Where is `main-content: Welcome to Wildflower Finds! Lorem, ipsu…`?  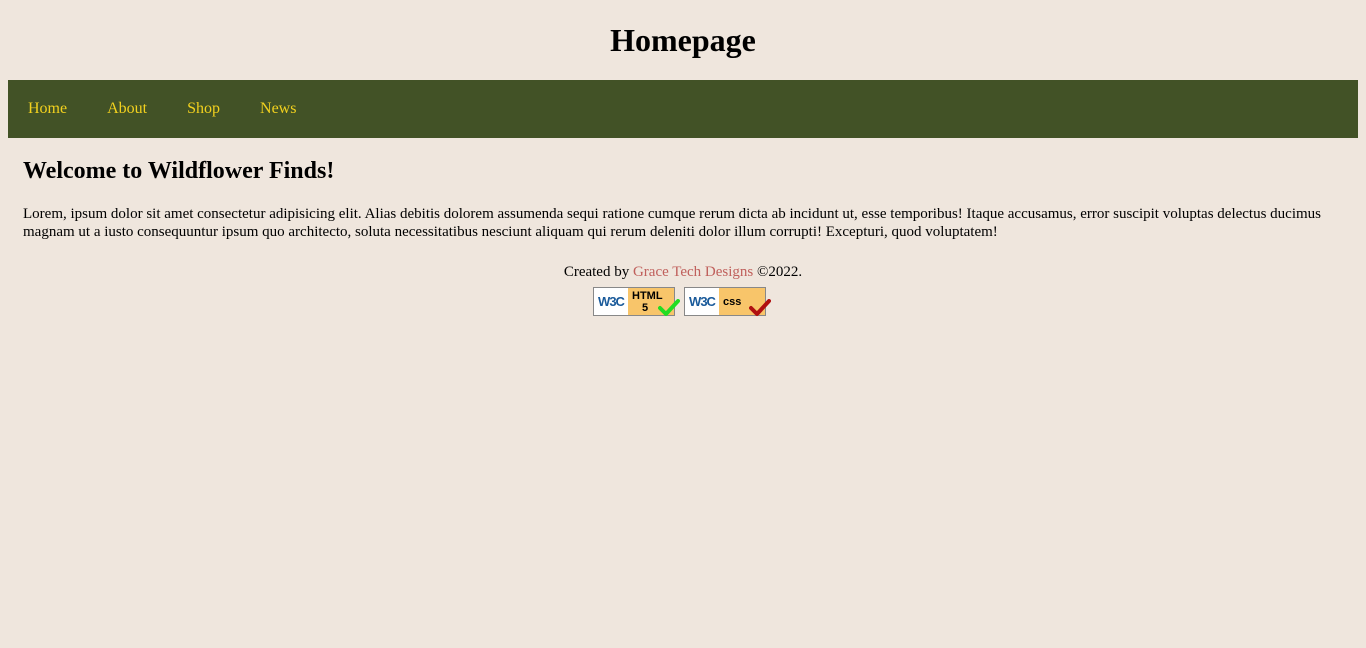
main-content: Welcome to Wildflower Finds! Lorem, ipsu… is located at coordinates (683, 198).